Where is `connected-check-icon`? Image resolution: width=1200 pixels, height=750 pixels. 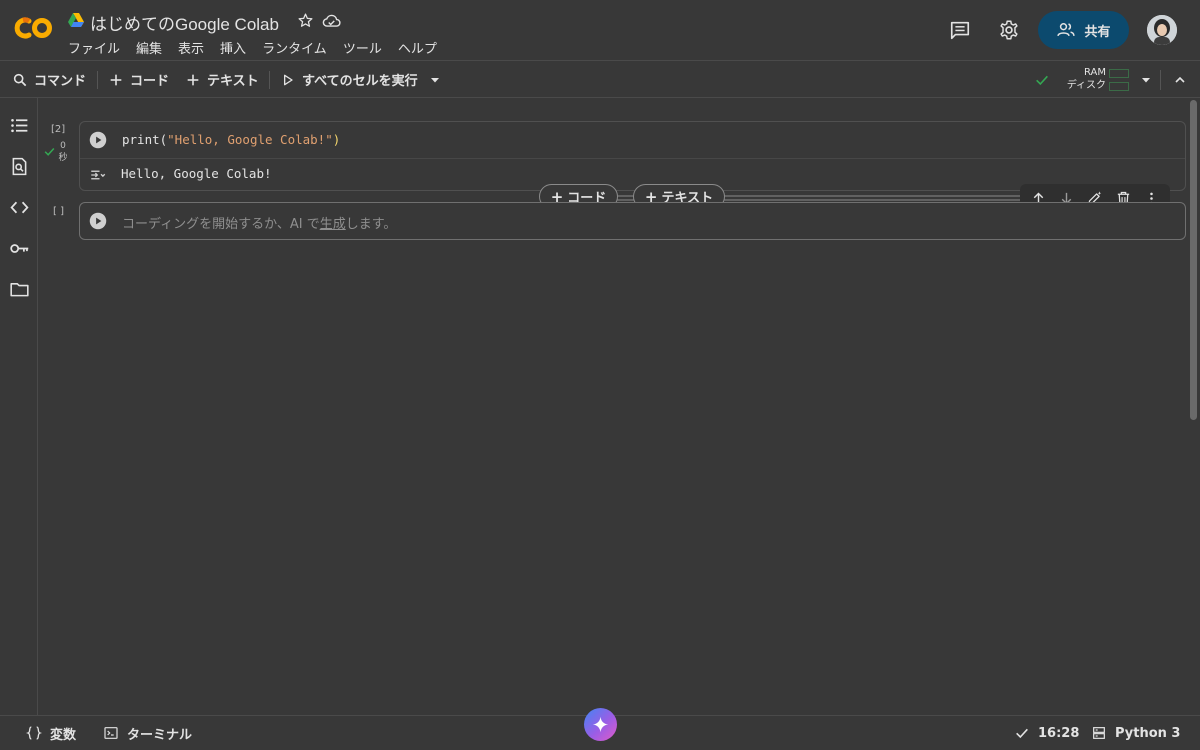 connected-check-icon is located at coordinates (1042, 80).